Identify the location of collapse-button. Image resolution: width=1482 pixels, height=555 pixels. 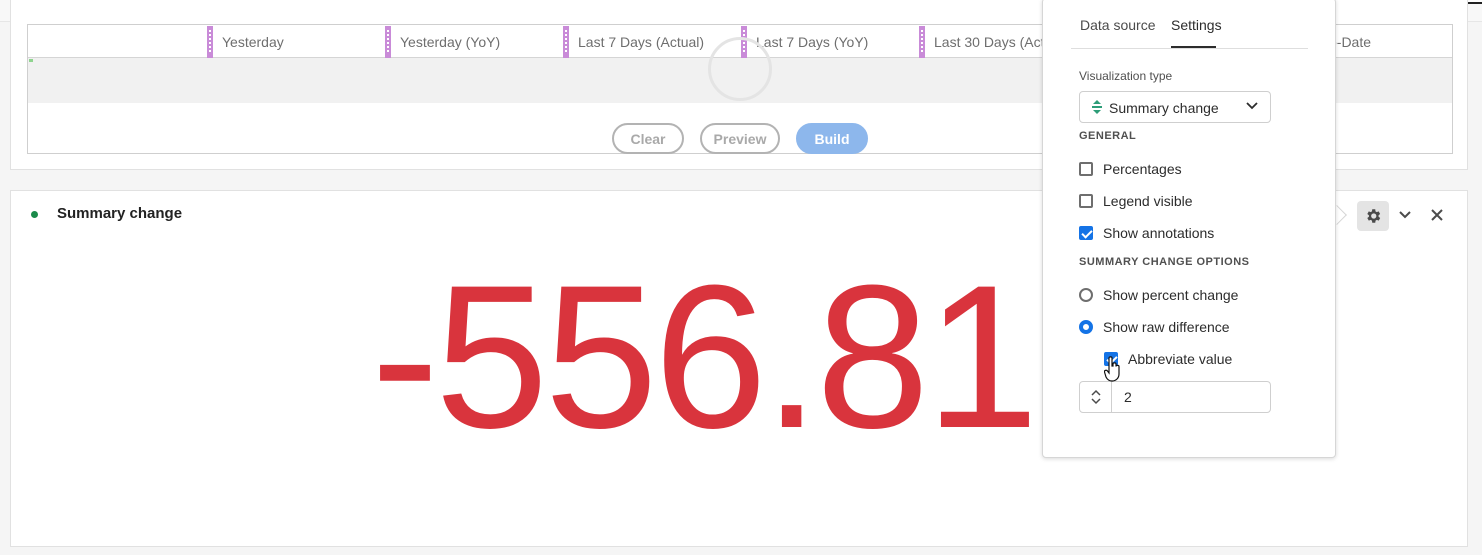
(1405, 215).